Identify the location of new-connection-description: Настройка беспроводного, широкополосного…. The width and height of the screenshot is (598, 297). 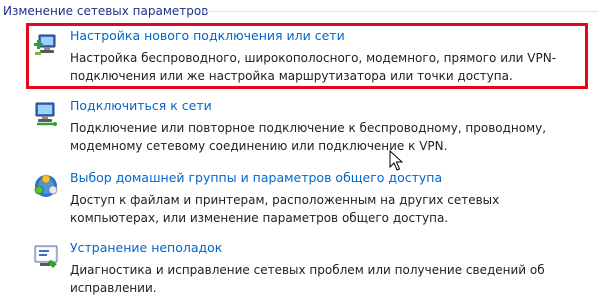
(313, 67).